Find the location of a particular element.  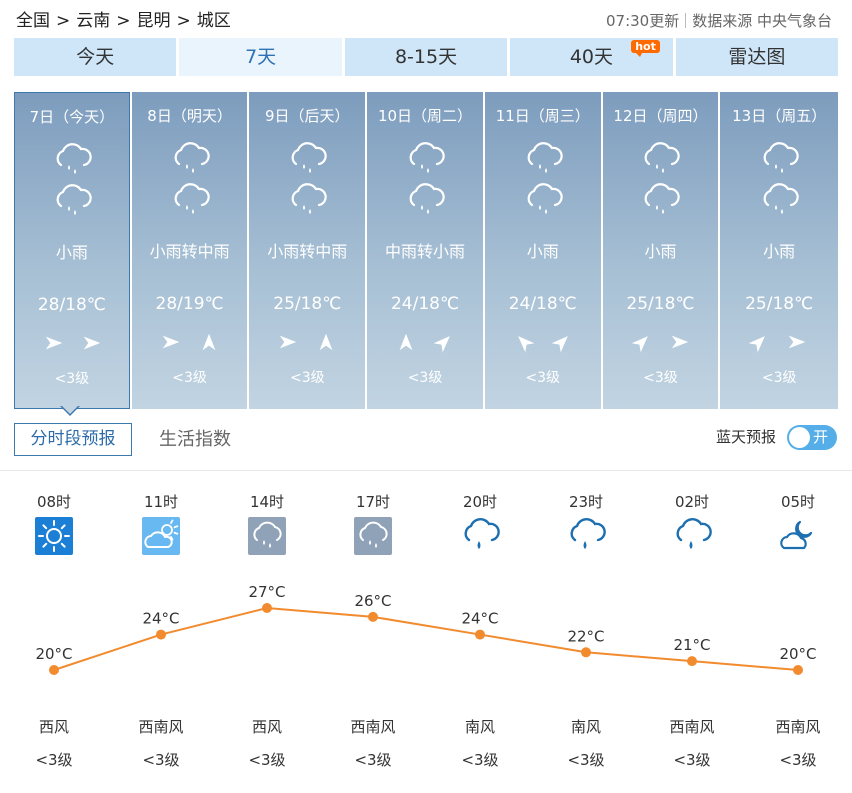

temperature-label: 27°C is located at coordinates (266, 592).